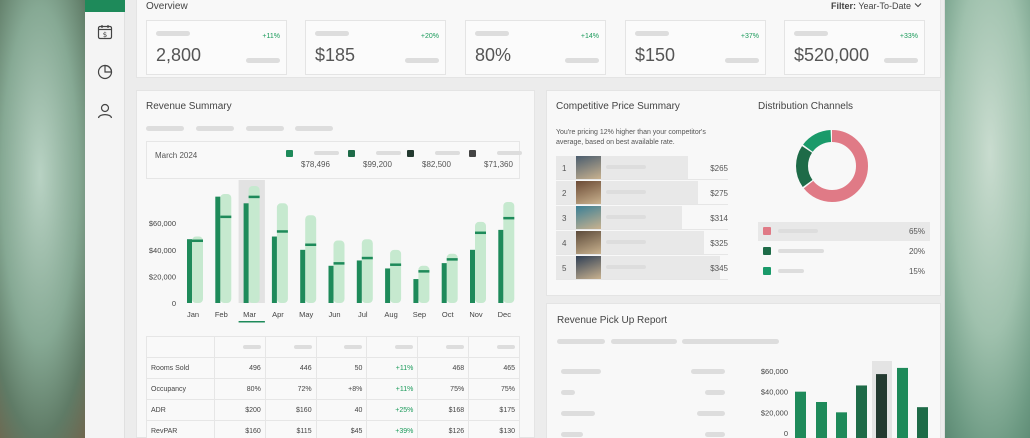 This screenshot has height=438, width=1030. I want to click on table-row: ADR $200 $160 40 +25% $168 $175, so click(333, 410).